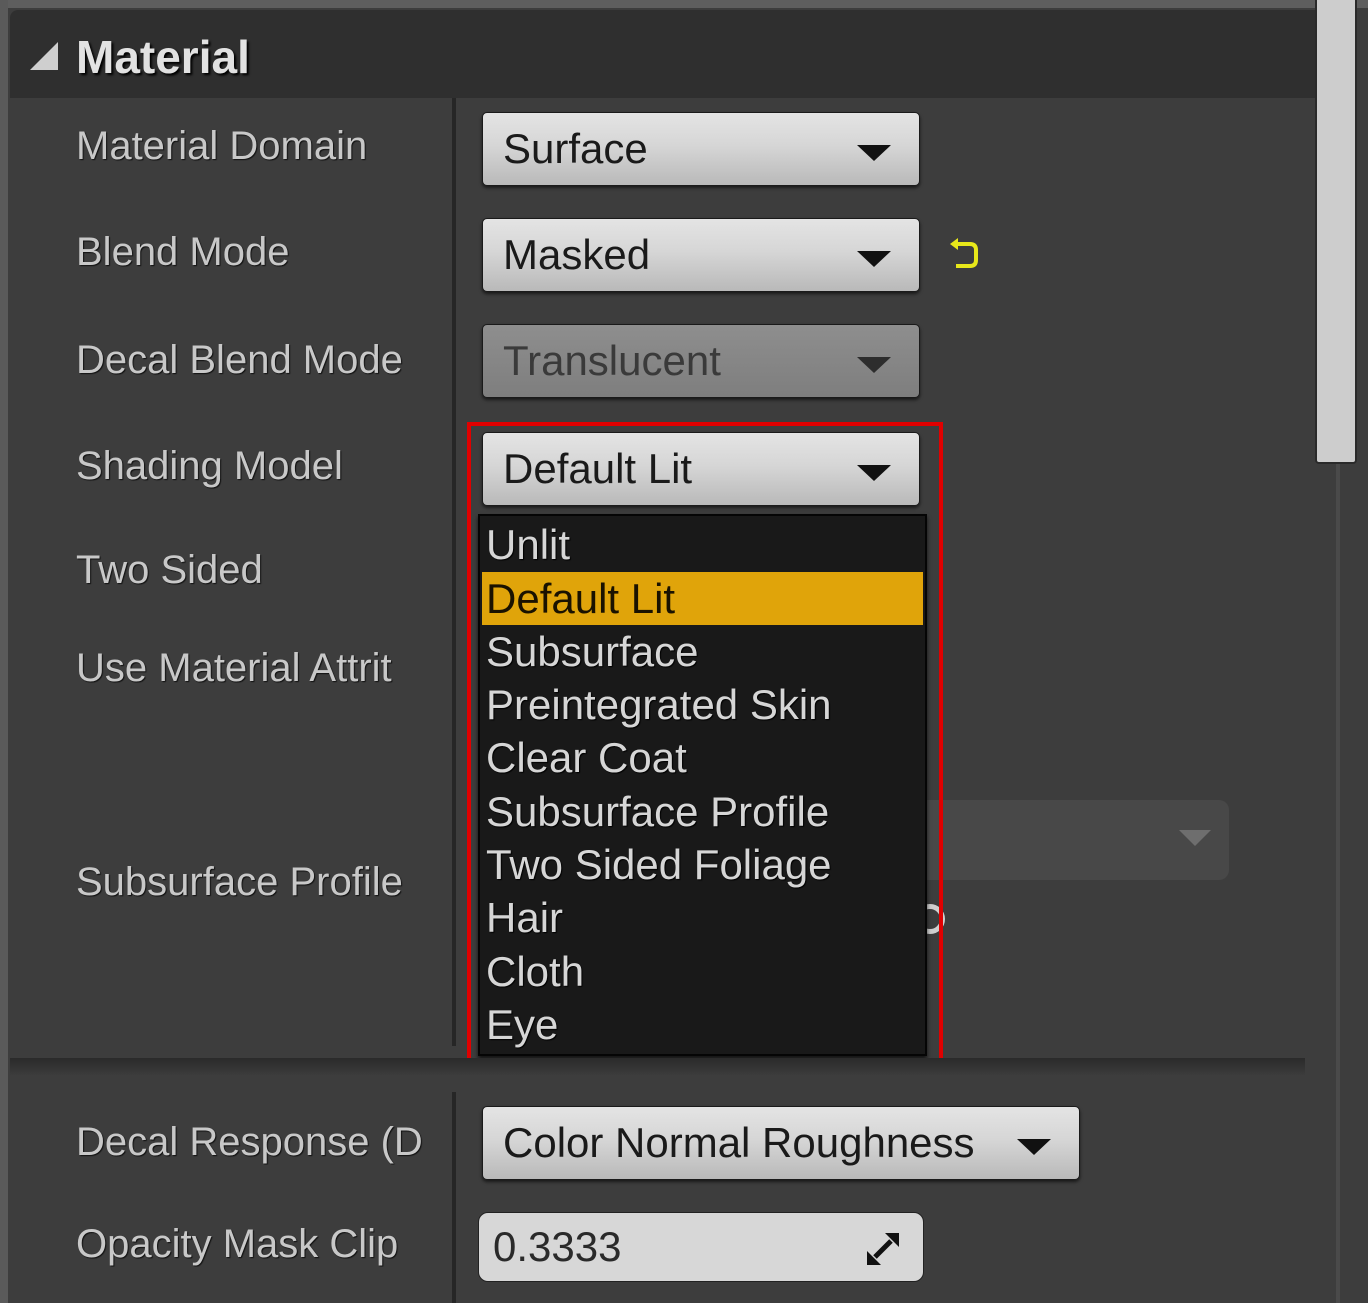 The height and width of the screenshot is (1303, 1368). Describe the element at coordinates (237, 1244) in the screenshot. I see `property-label-opacity-mask-clip: Opacity Mask Clip` at that location.